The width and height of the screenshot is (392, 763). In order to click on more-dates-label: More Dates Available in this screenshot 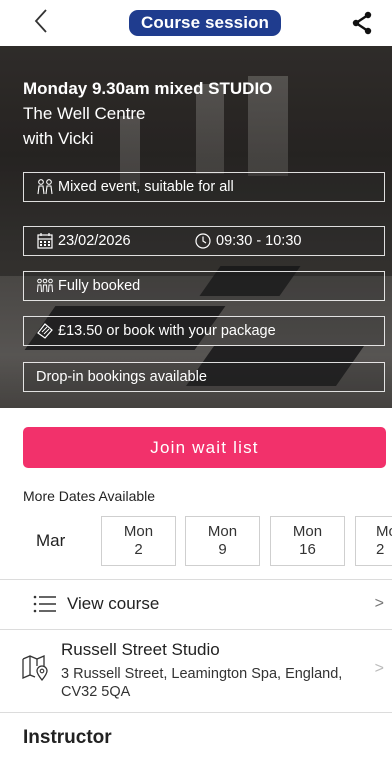, I will do `click(89, 496)`.